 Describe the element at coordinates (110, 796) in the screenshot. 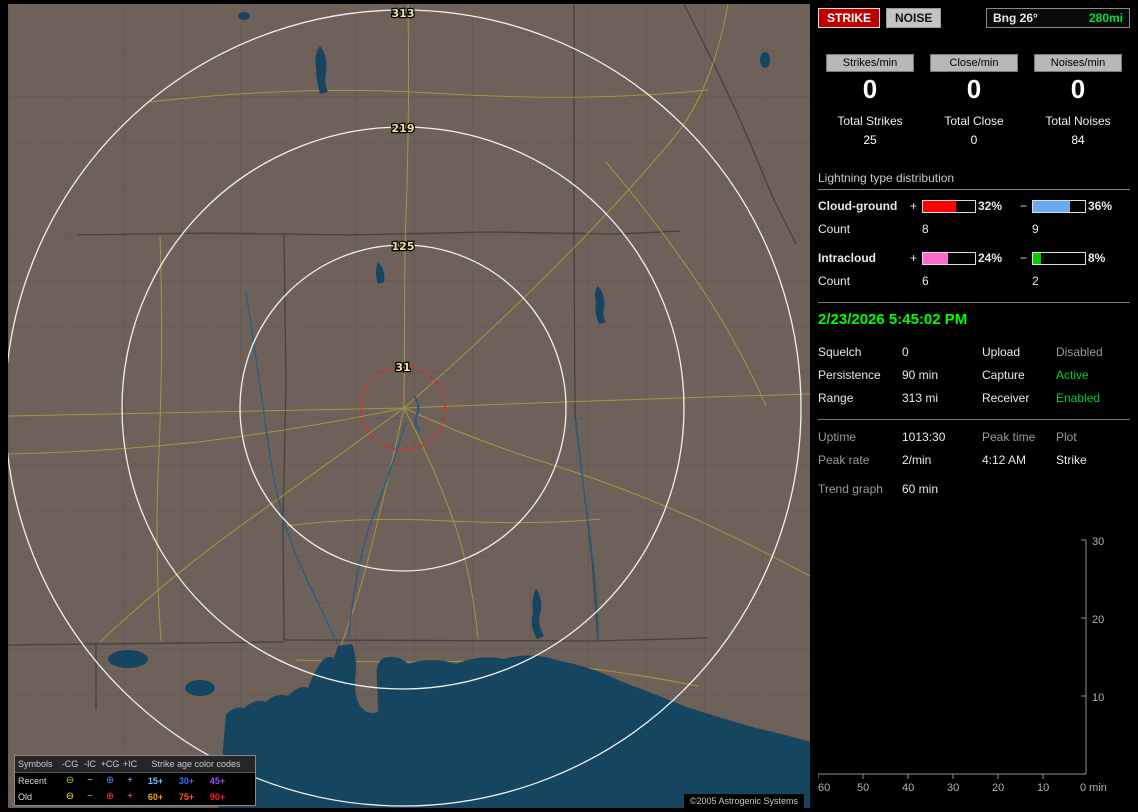

I see `pos-cg-old-icon: ⊕` at that location.